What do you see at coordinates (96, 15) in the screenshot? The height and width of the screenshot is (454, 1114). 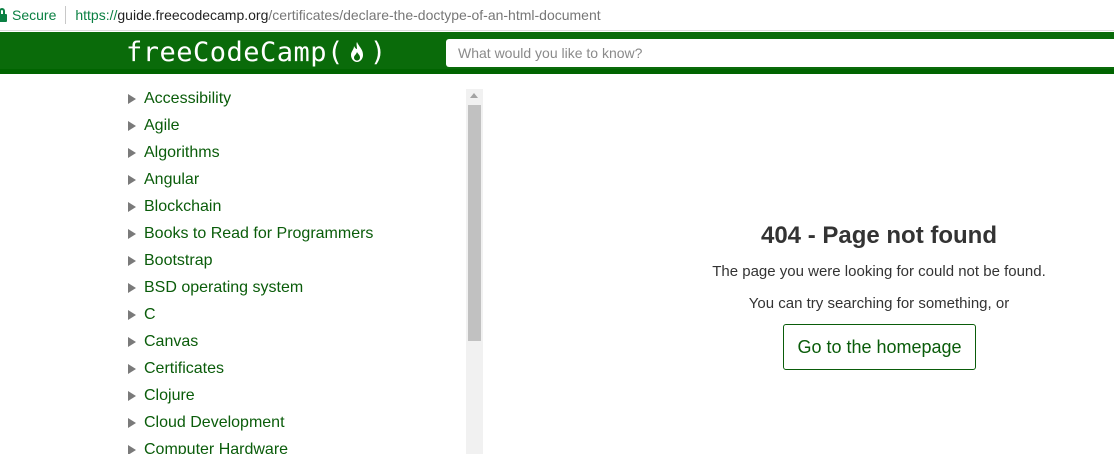 I see `url-scheme: https://` at bounding box center [96, 15].